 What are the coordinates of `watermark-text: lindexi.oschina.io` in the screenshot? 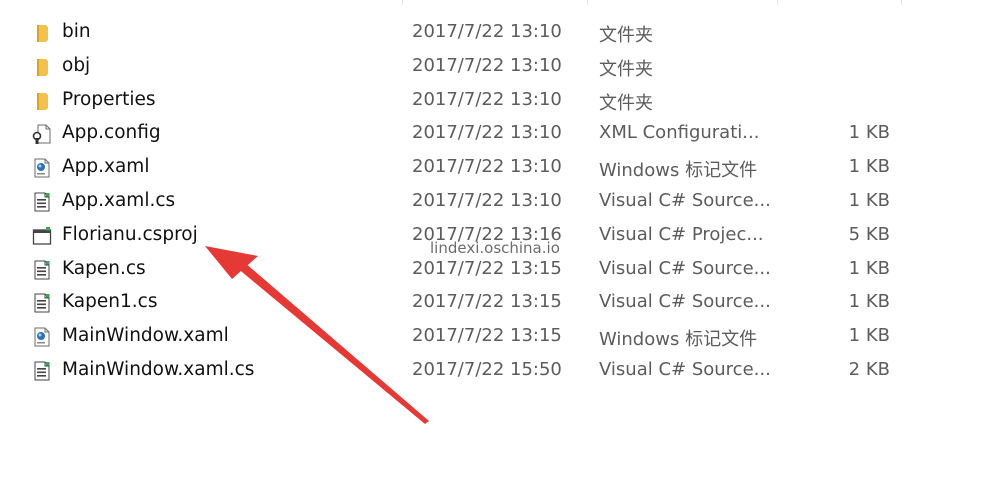 It's located at (495, 248).